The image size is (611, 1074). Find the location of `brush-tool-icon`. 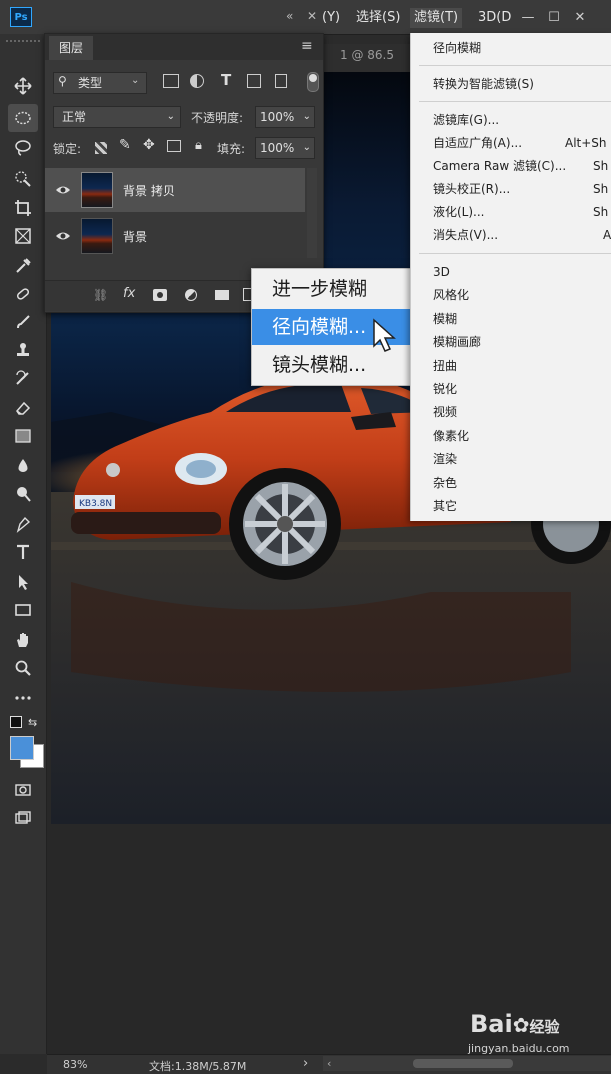

brush-tool-icon is located at coordinates (23, 322).